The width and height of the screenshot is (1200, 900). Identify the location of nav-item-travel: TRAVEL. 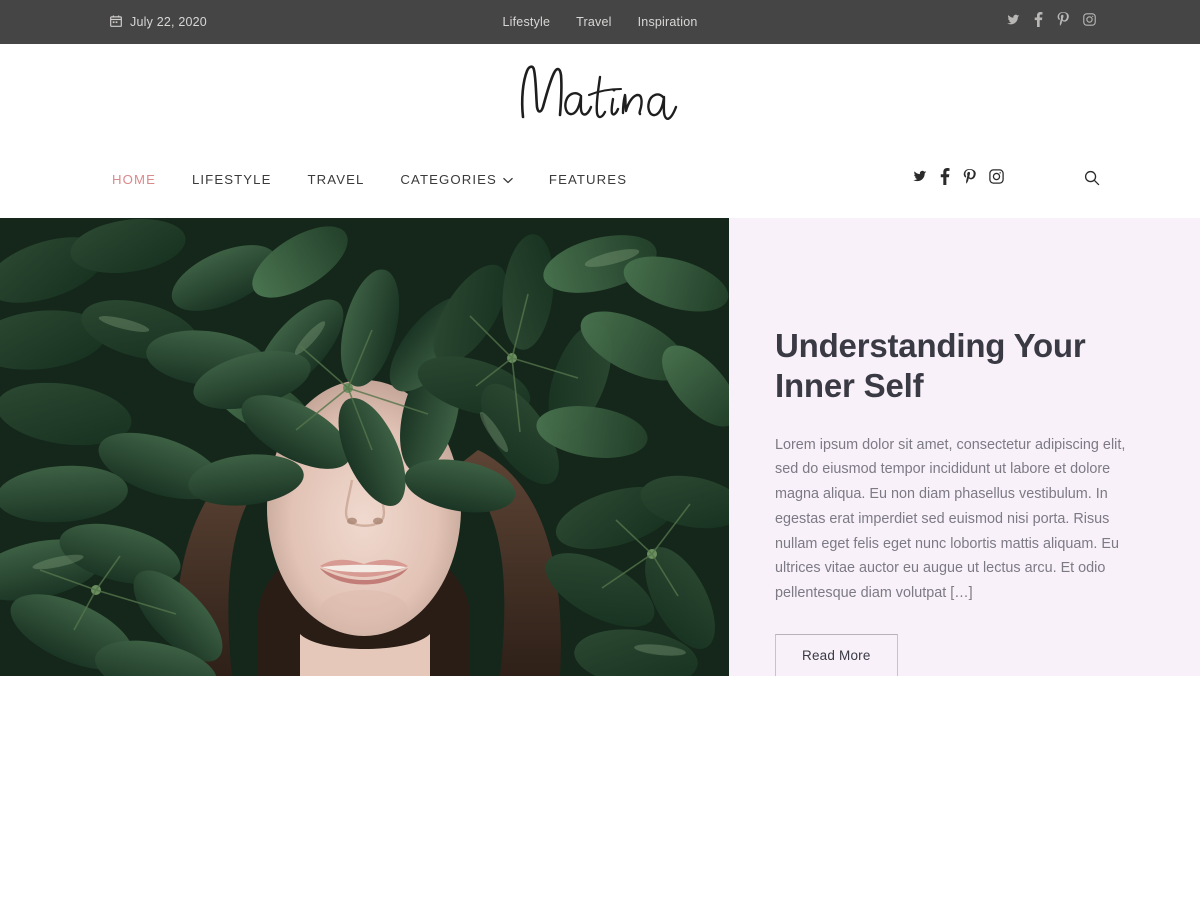
(336, 179).